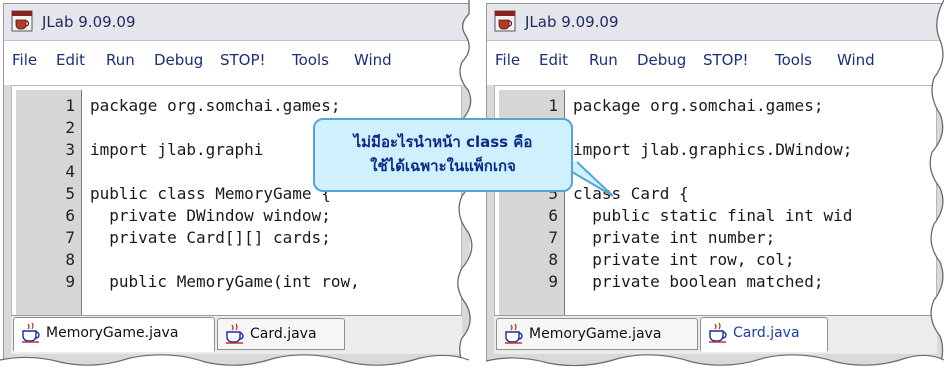 The width and height of the screenshot is (944, 371). What do you see at coordinates (443, 142) in the screenshot?
I see `callout-line-1: ไม่มีอะไรนำหน้า class คือ` at bounding box center [443, 142].